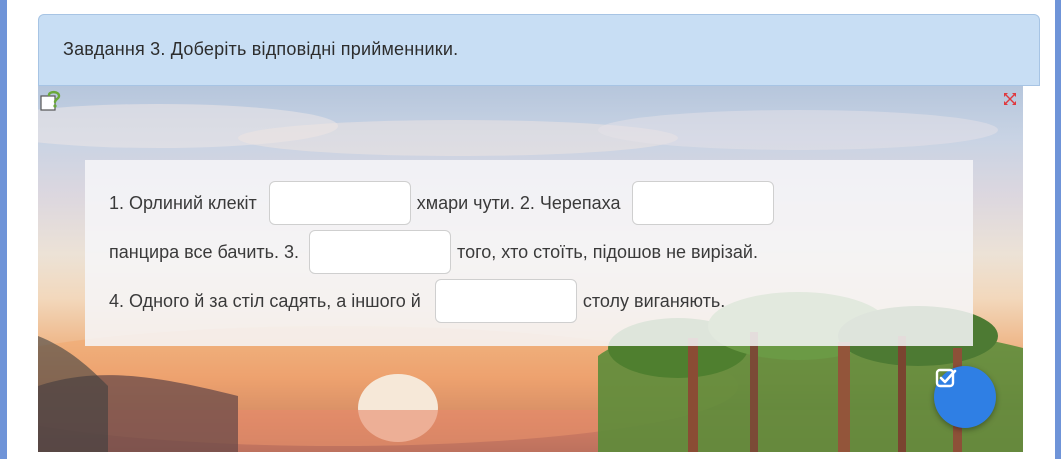  Describe the element at coordinates (946, 378) in the screenshot. I see `check-icon` at that location.